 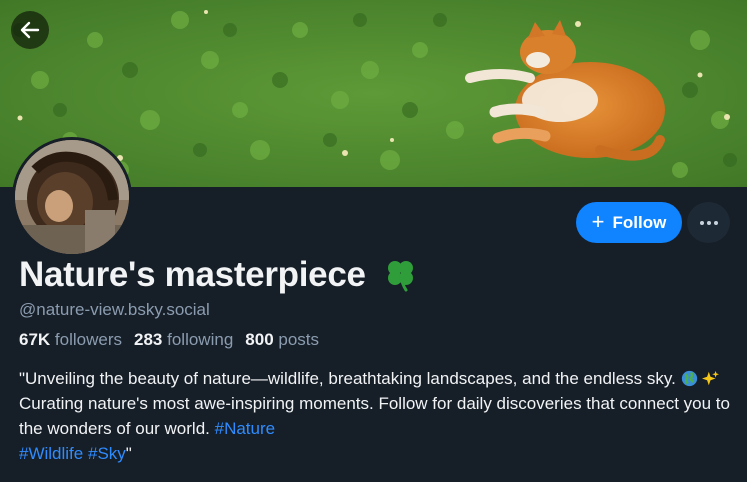 I want to click on following-link: 283 following, so click(x=183, y=340).